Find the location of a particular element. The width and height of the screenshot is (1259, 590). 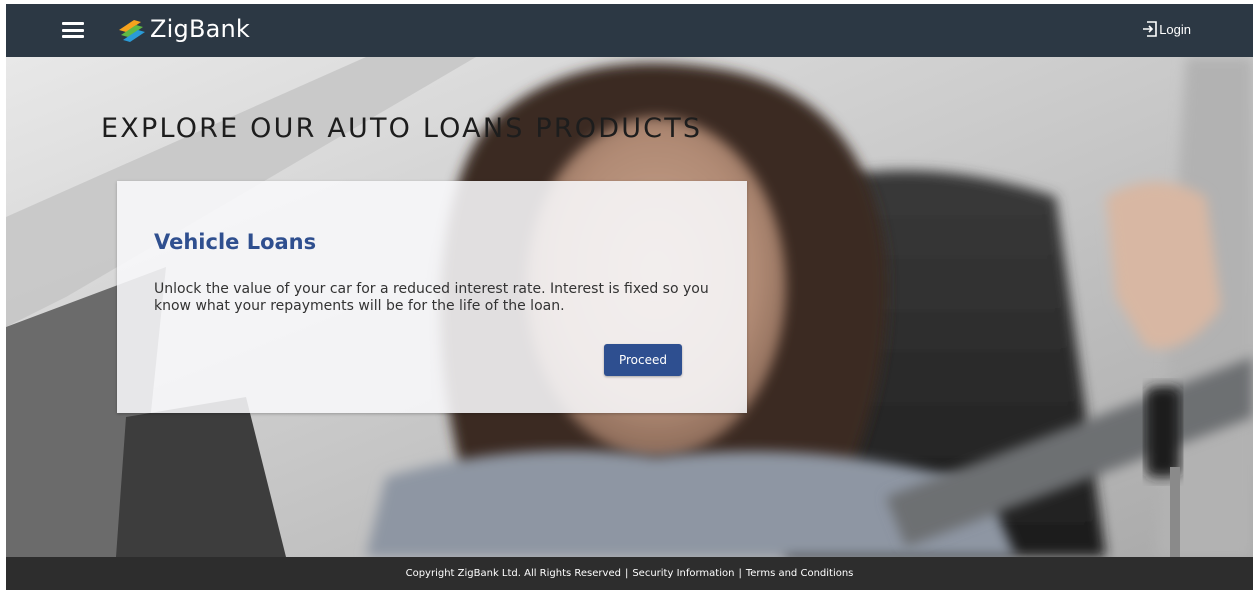

hero-title: EXPLORE OUR AUTO LOANS PRODUCTS is located at coordinates (402, 128).